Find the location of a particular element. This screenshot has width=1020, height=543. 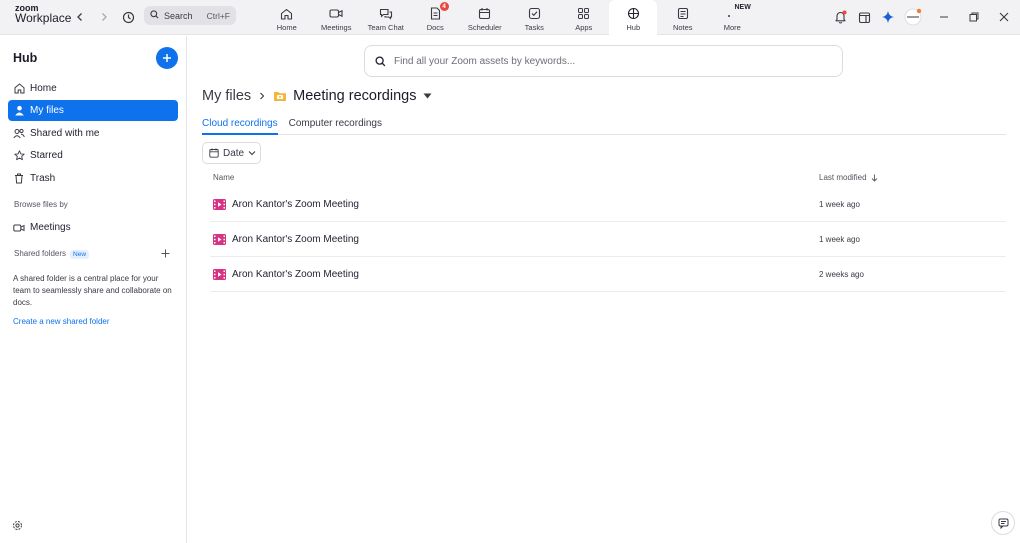

caret-down-icon is located at coordinates (427, 96).